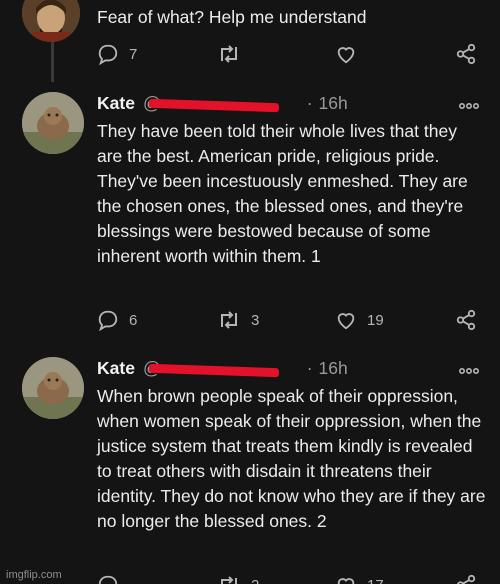 This screenshot has width=500, height=584. What do you see at coordinates (232, 17) in the screenshot?
I see `tweet-text: Fear of what? Help me understand` at bounding box center [232, 17].